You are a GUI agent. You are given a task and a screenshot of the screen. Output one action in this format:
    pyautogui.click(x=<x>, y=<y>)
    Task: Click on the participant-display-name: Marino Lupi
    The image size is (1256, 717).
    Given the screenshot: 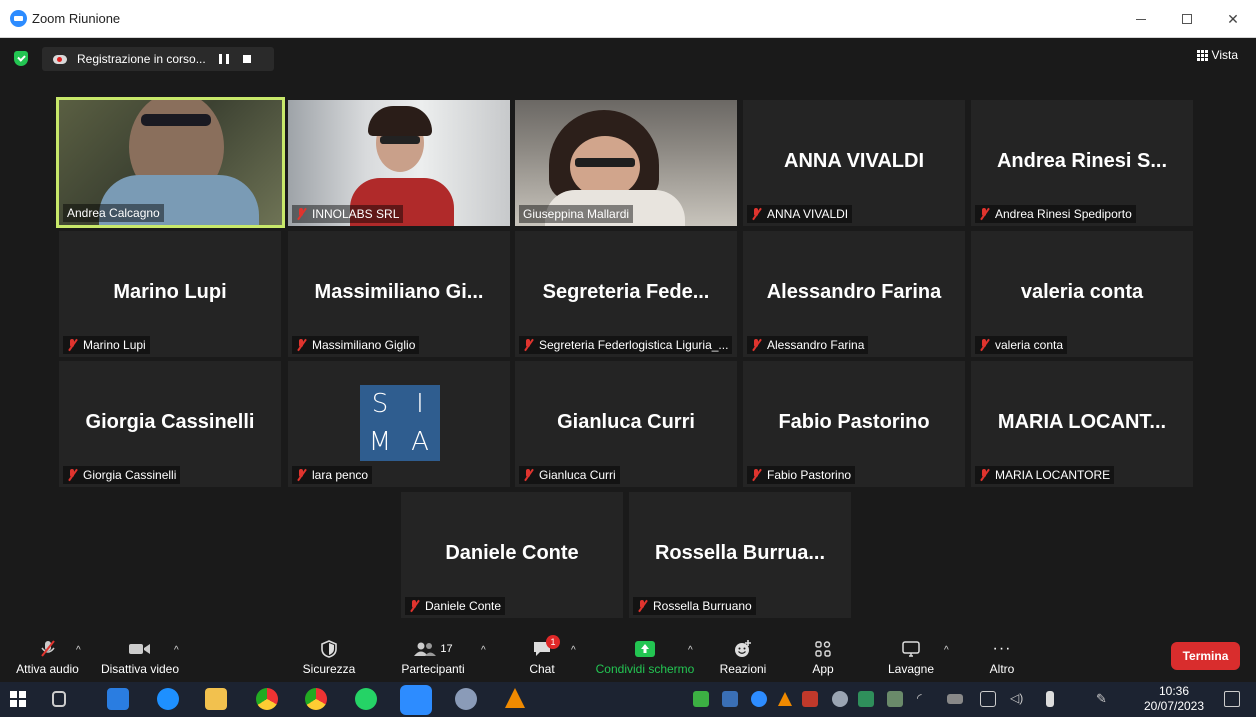 What is the action you would take?
    pyautogui.click(x=170, y=292)
    